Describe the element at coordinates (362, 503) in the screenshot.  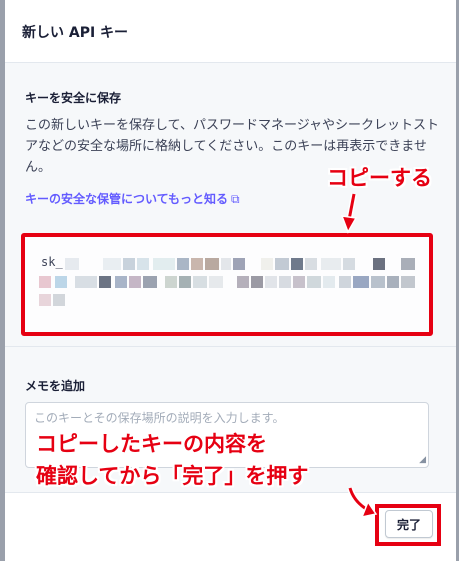
I see `annotation-arrow-diag-icon` at that location.